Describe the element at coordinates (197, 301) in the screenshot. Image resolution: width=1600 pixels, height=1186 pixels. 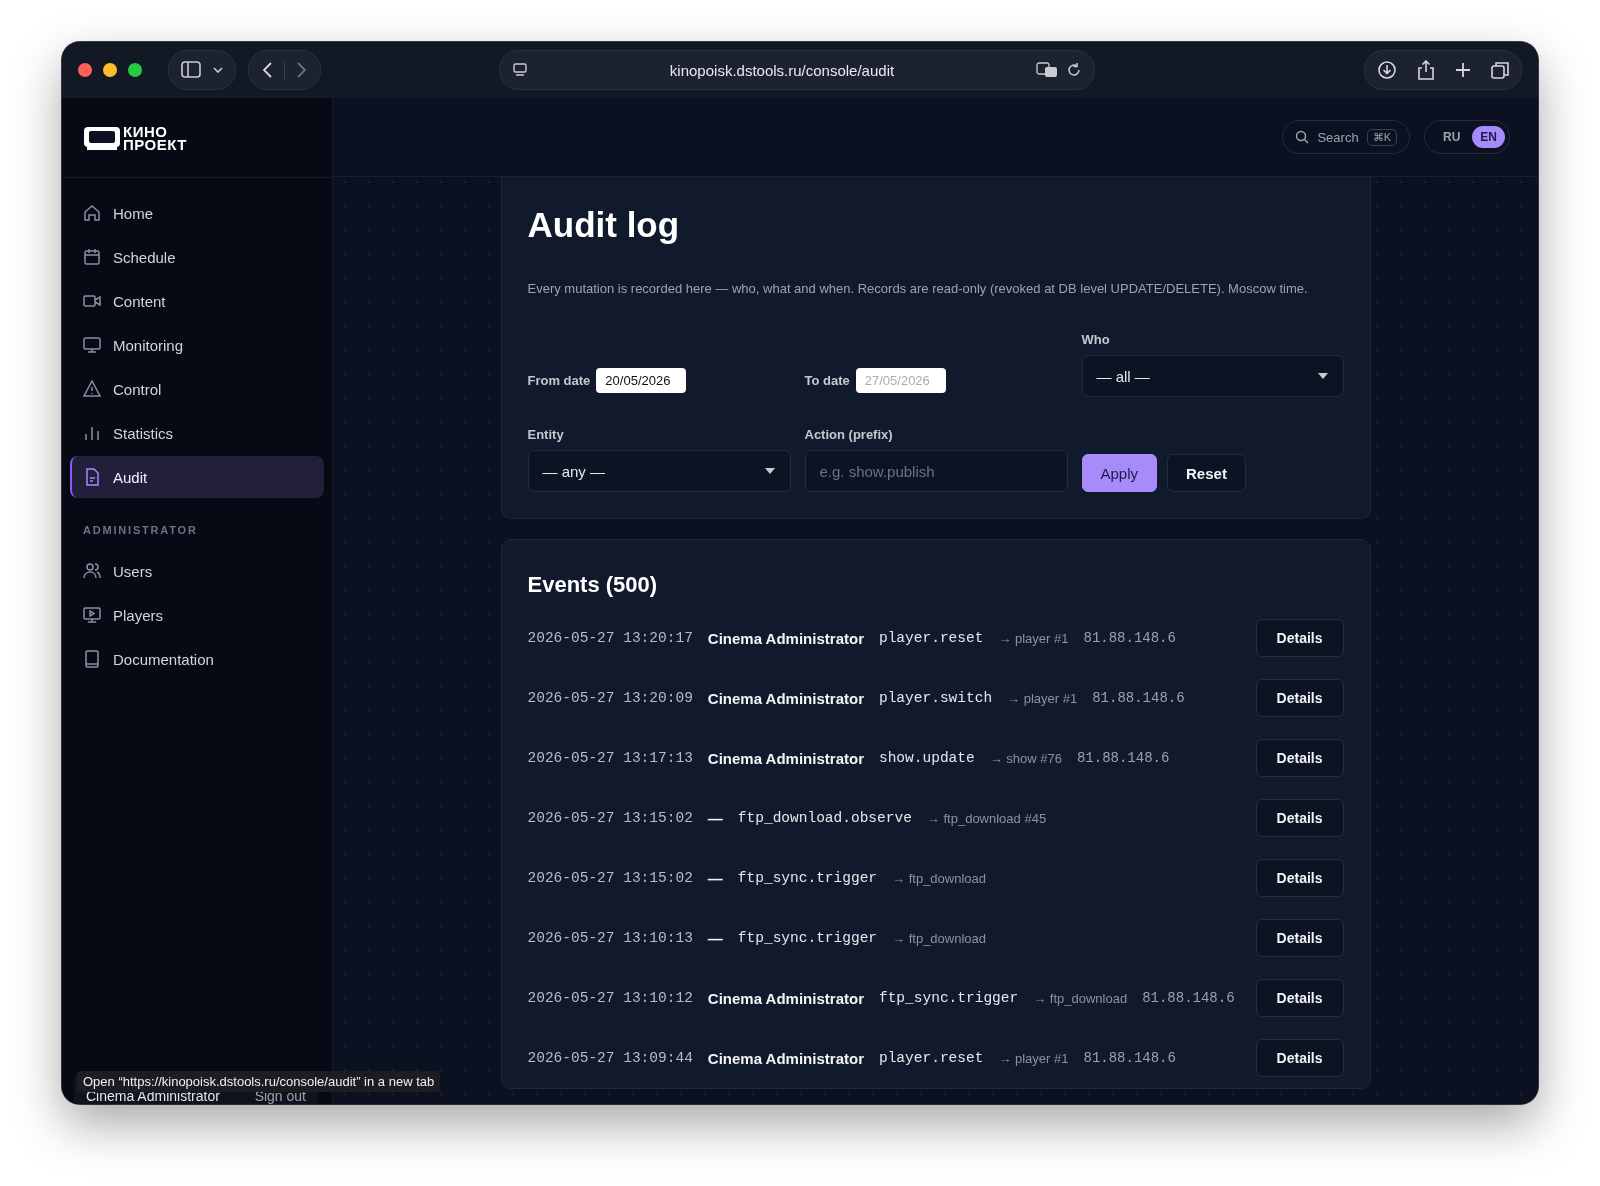
I see `sidebar-item: Content` at that location.